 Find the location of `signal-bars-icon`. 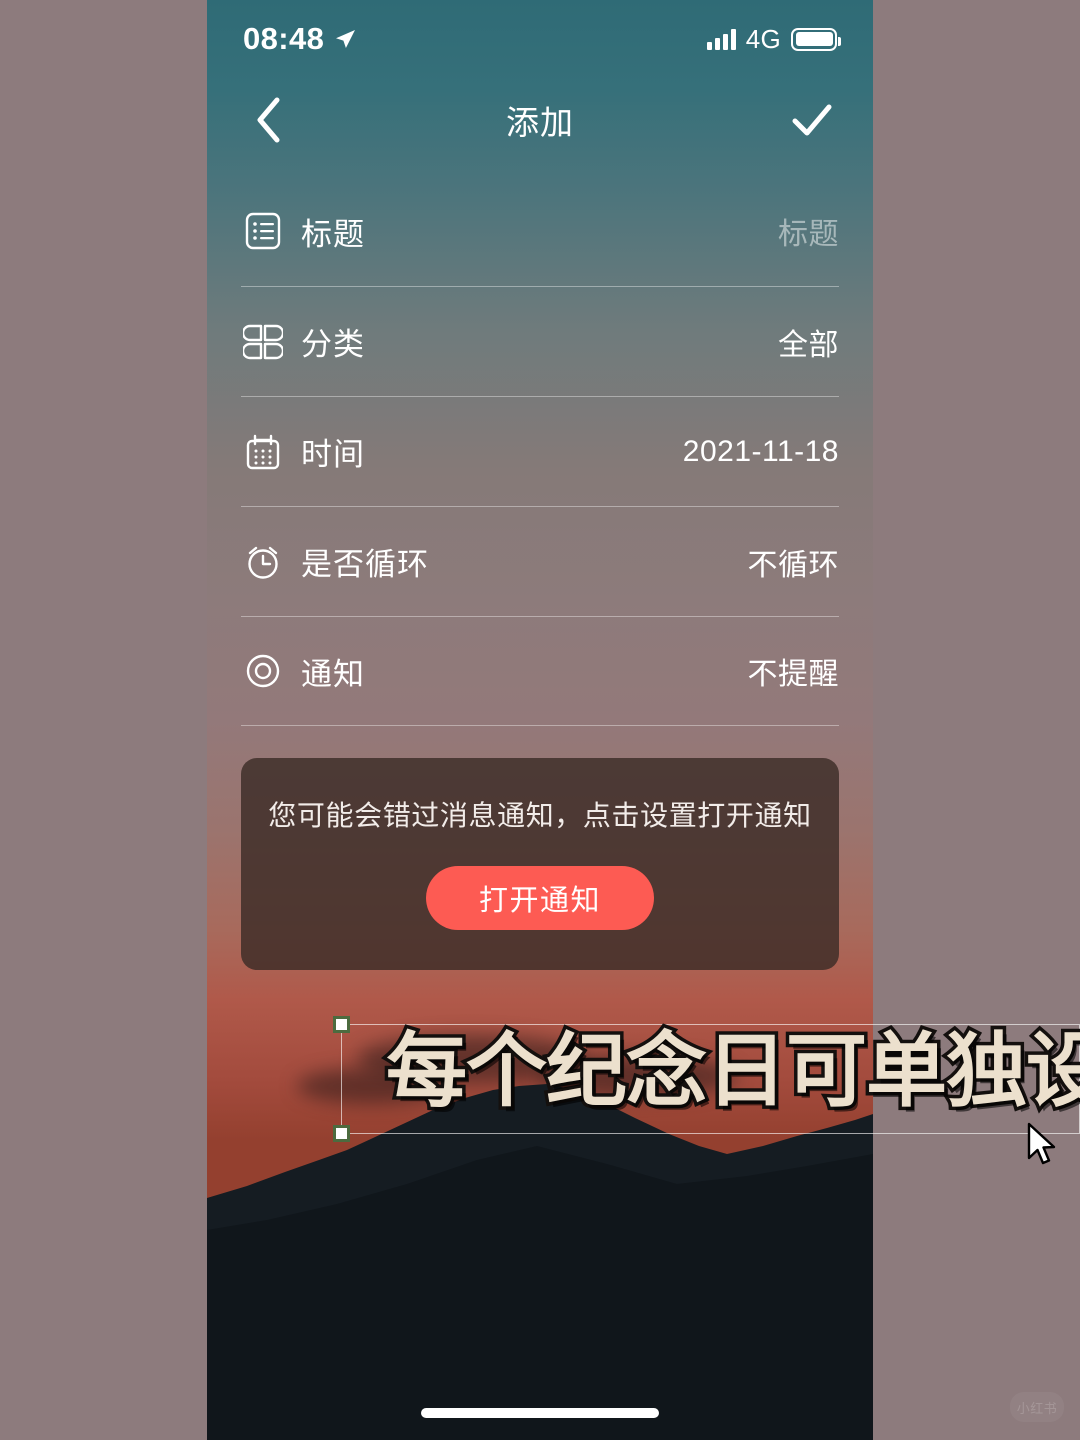

signal-bars-icon is located at coordinates (721, 39).